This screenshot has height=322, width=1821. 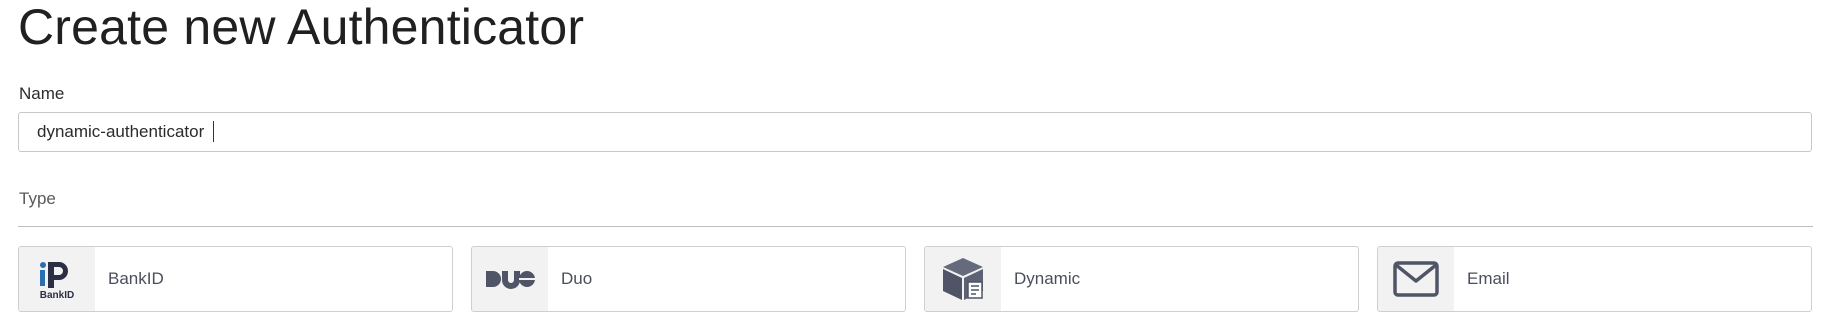 What do you see at coordinates (577, 278) in the screenshot?
I see `type-card-label: Duo` at bounding box center [577, 278].